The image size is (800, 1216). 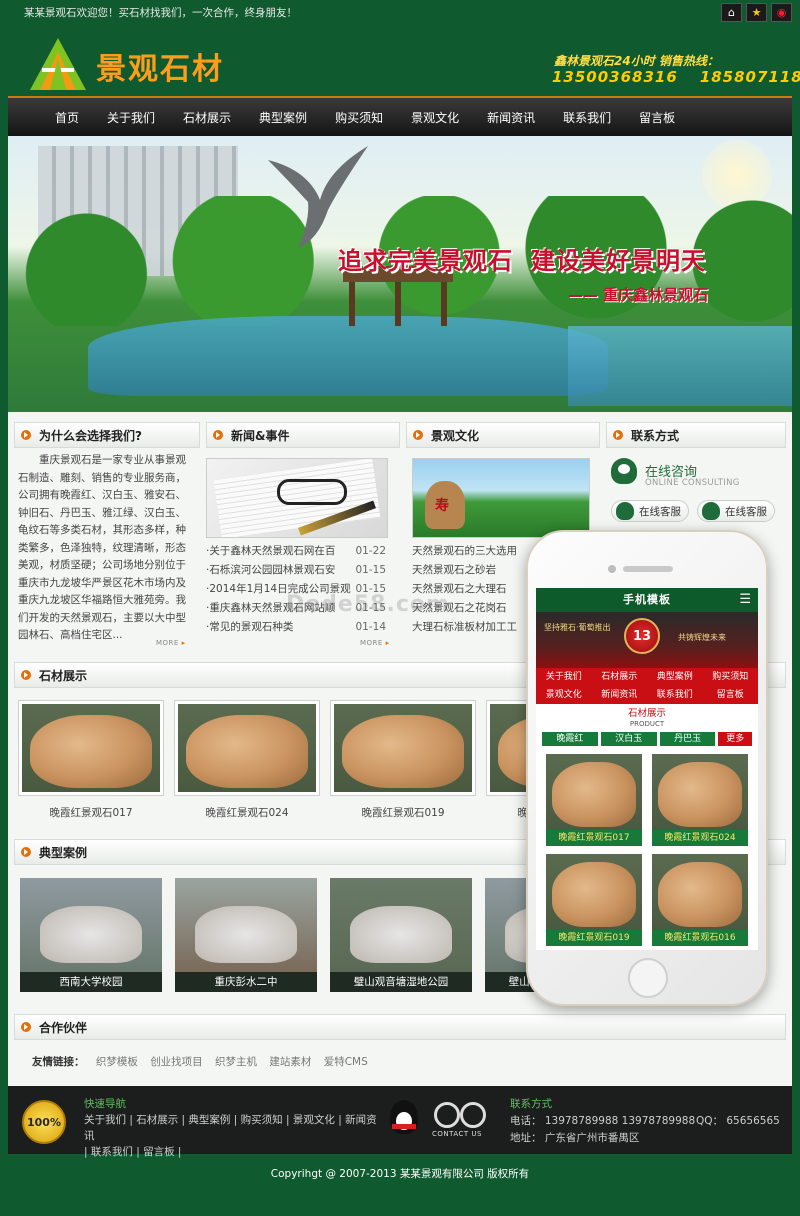 I want to click on mobile-more-button: 更多, so click(x=735, y=739).